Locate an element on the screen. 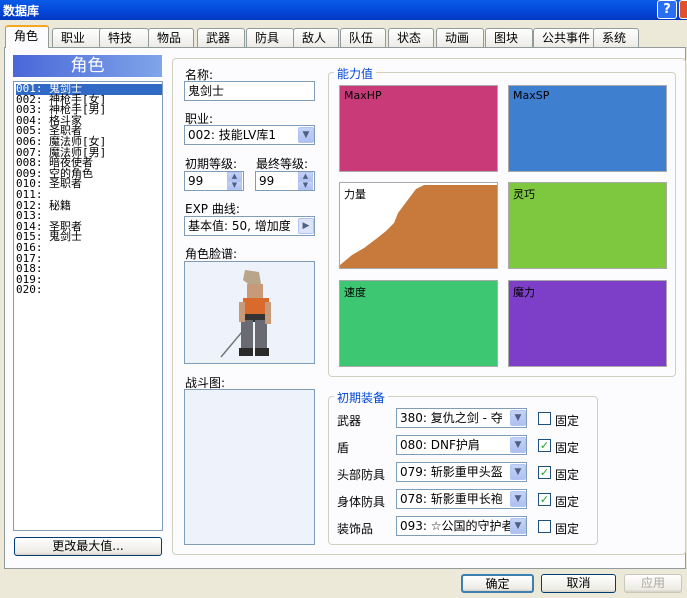  stat-label: MaxHP is located at coordinates (363, 95).